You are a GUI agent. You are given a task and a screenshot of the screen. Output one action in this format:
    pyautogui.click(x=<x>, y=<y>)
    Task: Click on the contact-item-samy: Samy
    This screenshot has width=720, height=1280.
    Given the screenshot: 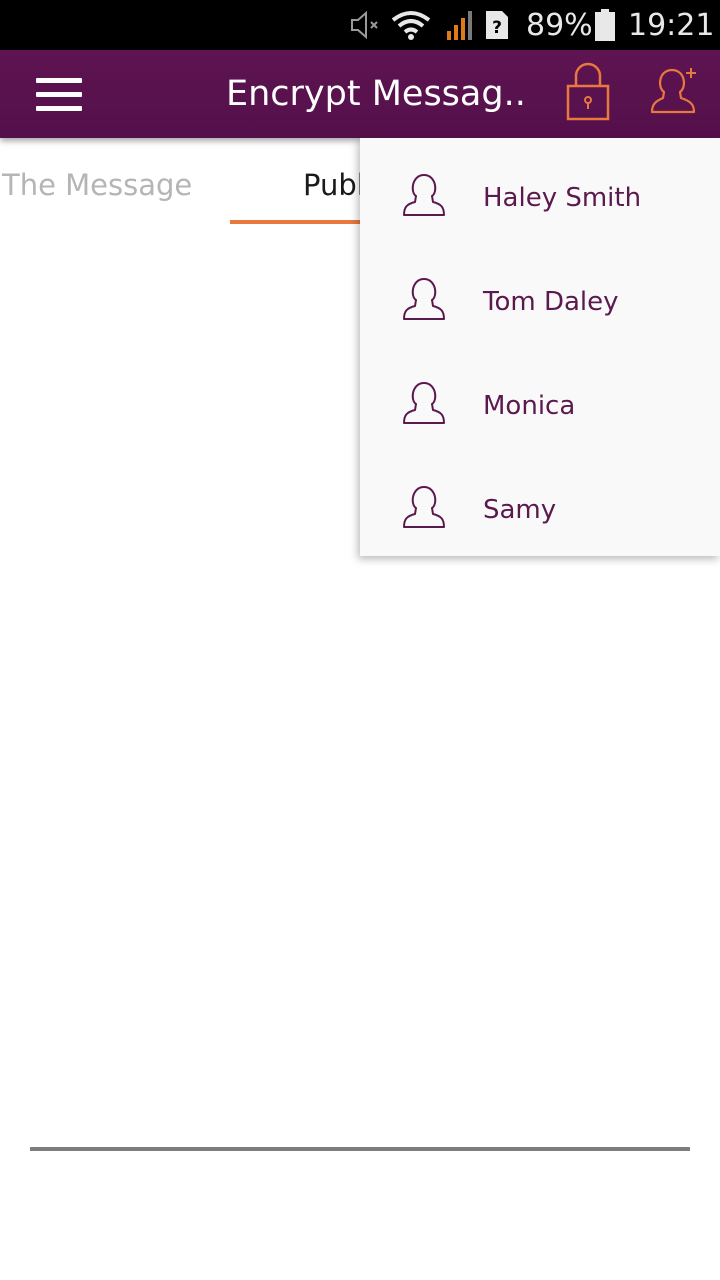 What is the action you would take?
    pyautogui.click(x=540, y=506)
    